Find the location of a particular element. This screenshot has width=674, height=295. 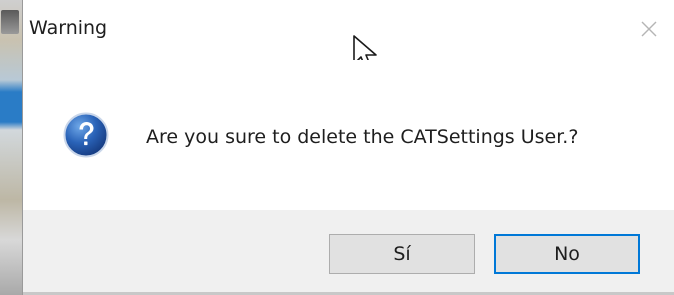

background-window-edge is located at coordinates (11, 147).